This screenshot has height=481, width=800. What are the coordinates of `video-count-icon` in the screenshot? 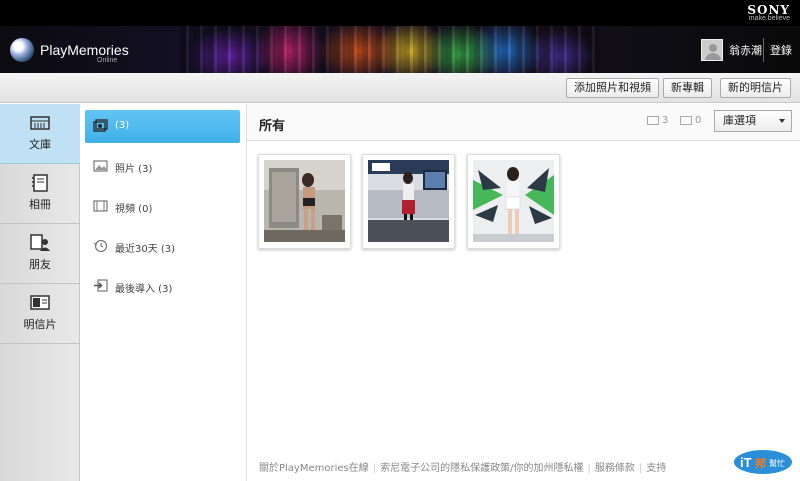 It's located at (686, 120).